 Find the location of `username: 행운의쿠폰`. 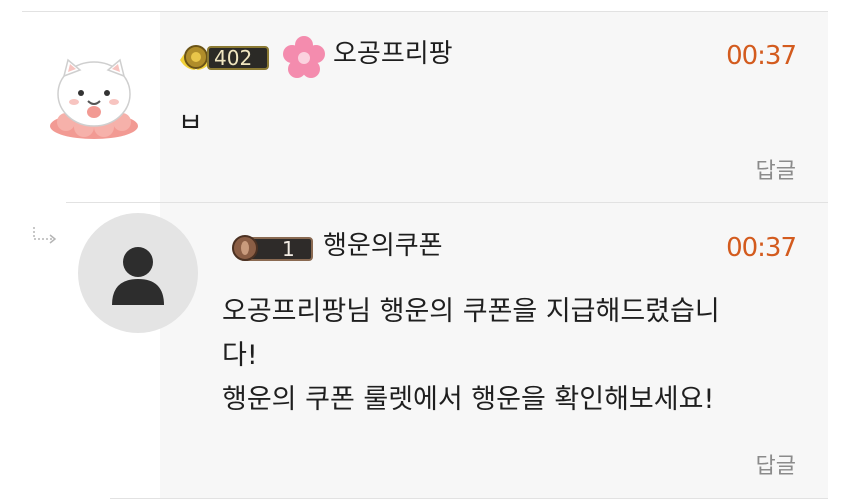

username: 행운의쿠폰 is located at coordinates (383, 246).